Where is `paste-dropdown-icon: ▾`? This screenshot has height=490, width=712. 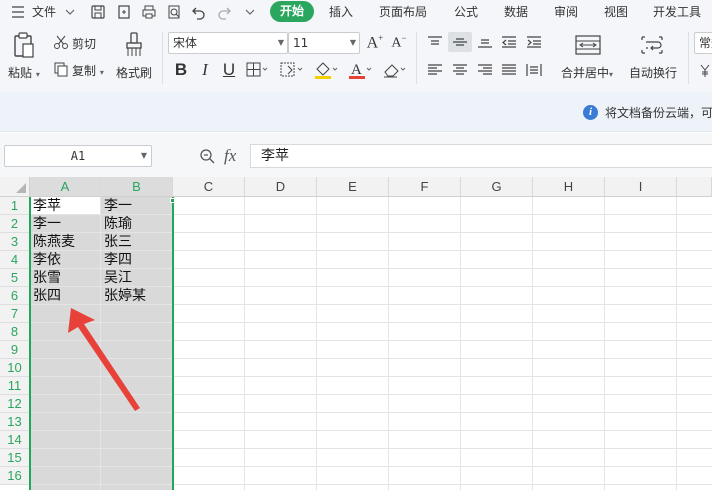
paste-dropdown-icon: ▾ is located at coordinates (38, 74).